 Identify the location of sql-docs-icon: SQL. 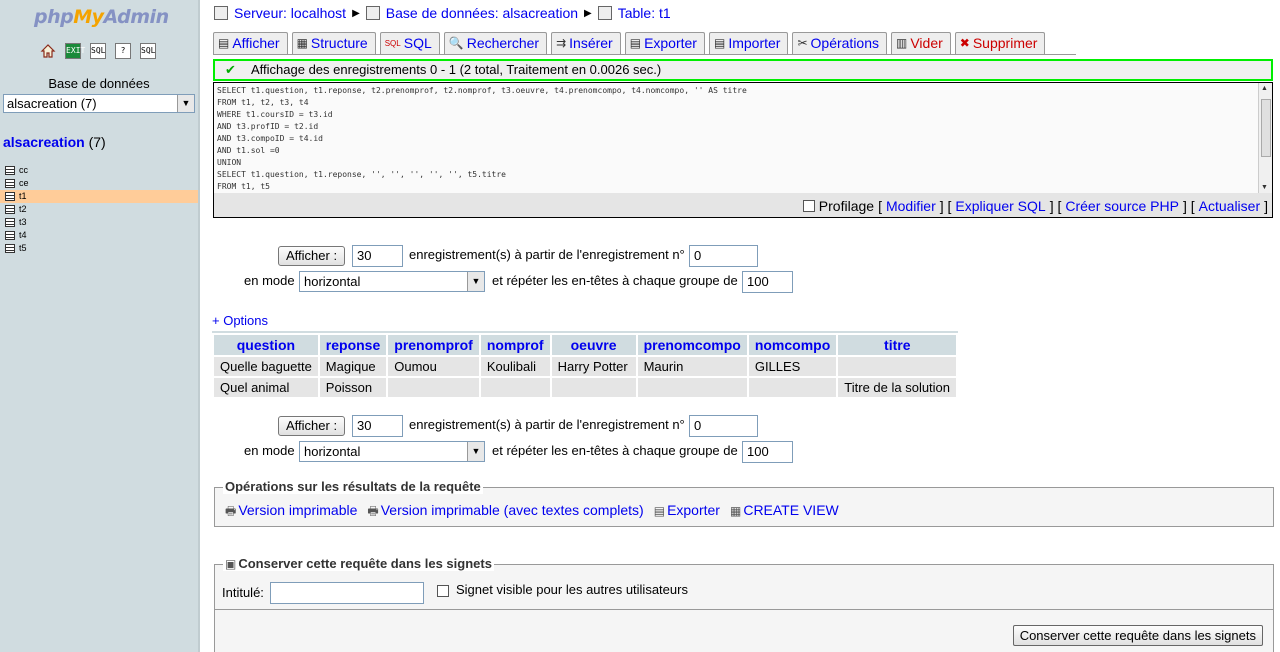
(148, 51).